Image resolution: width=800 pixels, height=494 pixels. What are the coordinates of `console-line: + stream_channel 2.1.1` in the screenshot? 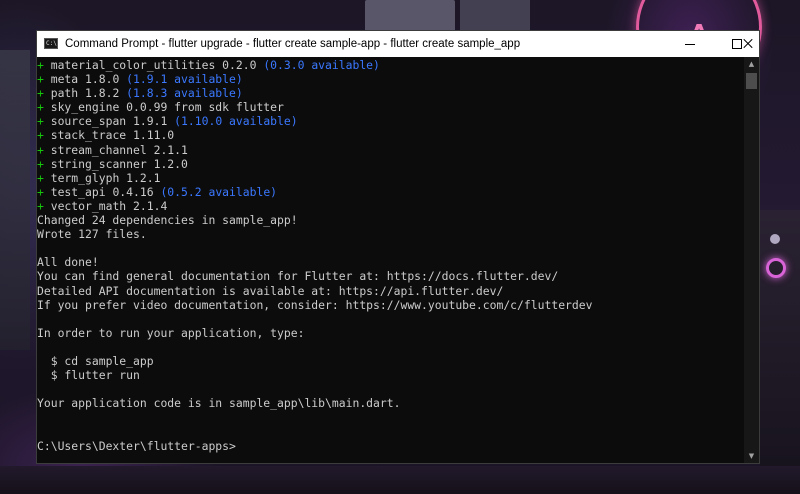 It's located at (314, 150).